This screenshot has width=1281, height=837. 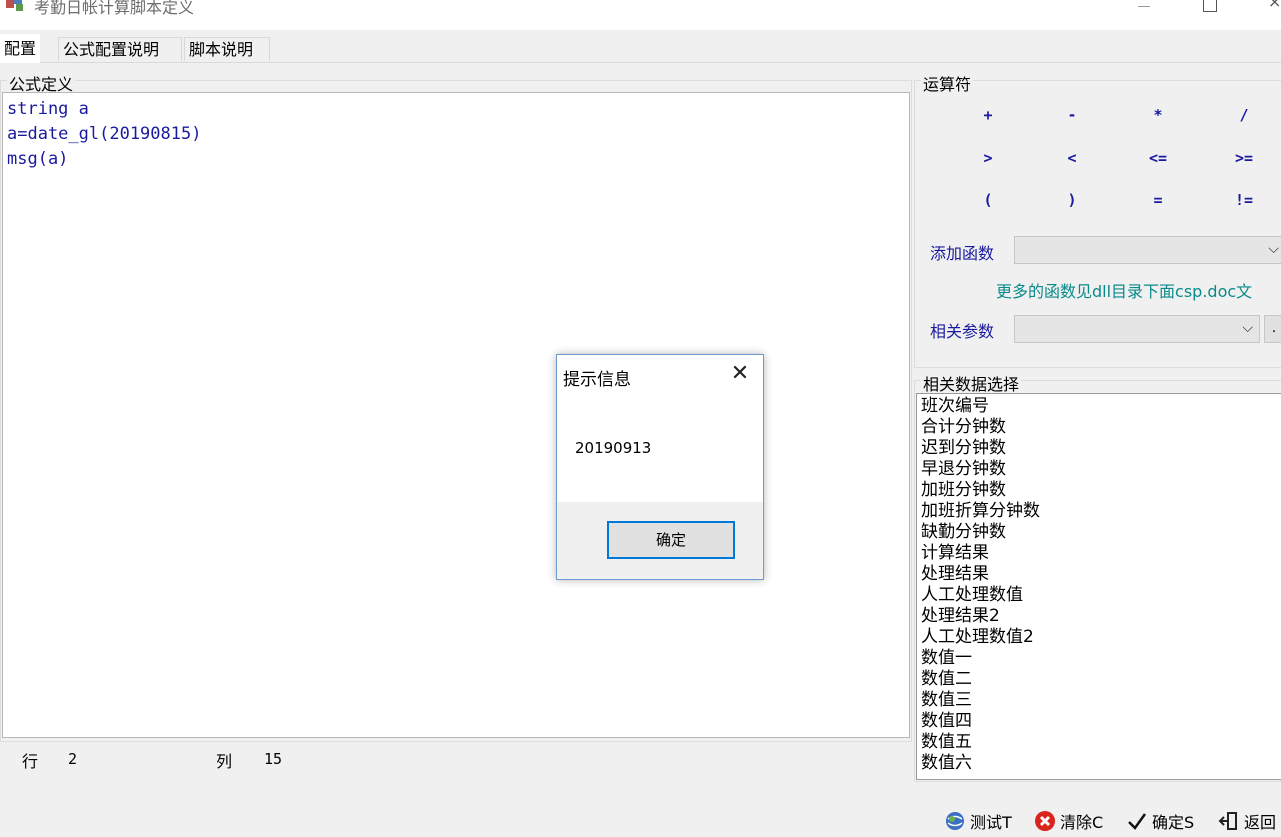 I want to click on list-item: 处理结果2, so click(x=1101, y=616).